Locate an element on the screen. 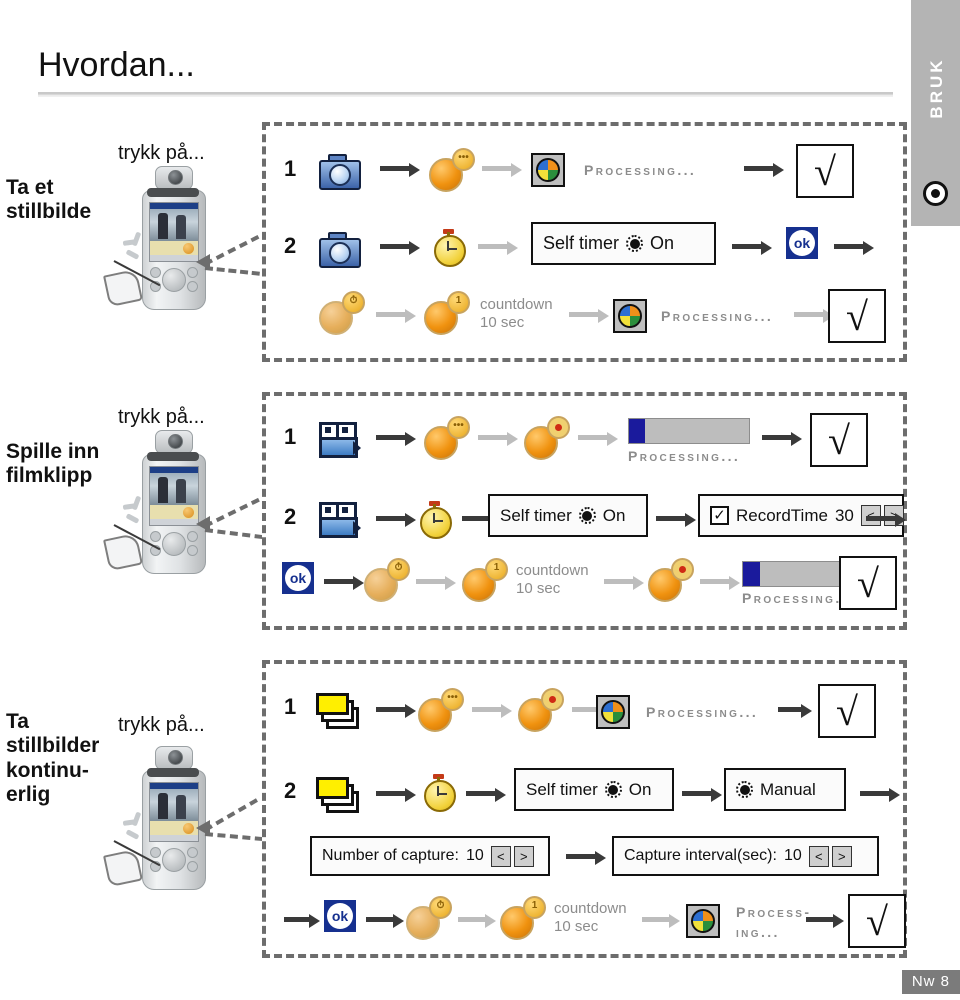  screen-taskbar is located at coordinates (174, 838).